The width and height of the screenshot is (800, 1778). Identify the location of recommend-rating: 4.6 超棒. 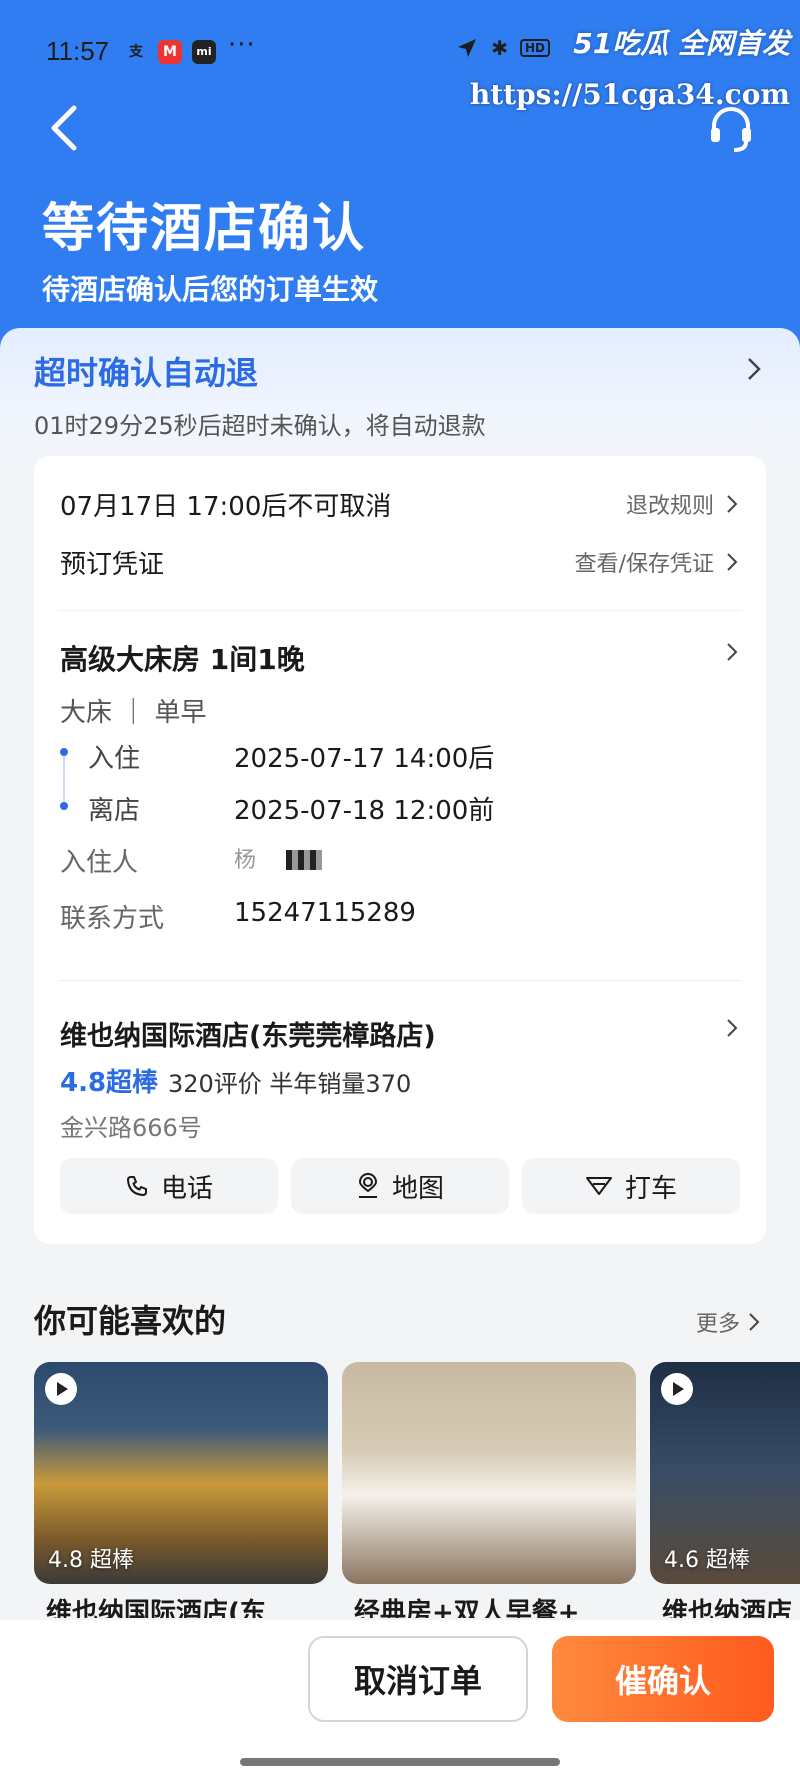
(707, 1560).